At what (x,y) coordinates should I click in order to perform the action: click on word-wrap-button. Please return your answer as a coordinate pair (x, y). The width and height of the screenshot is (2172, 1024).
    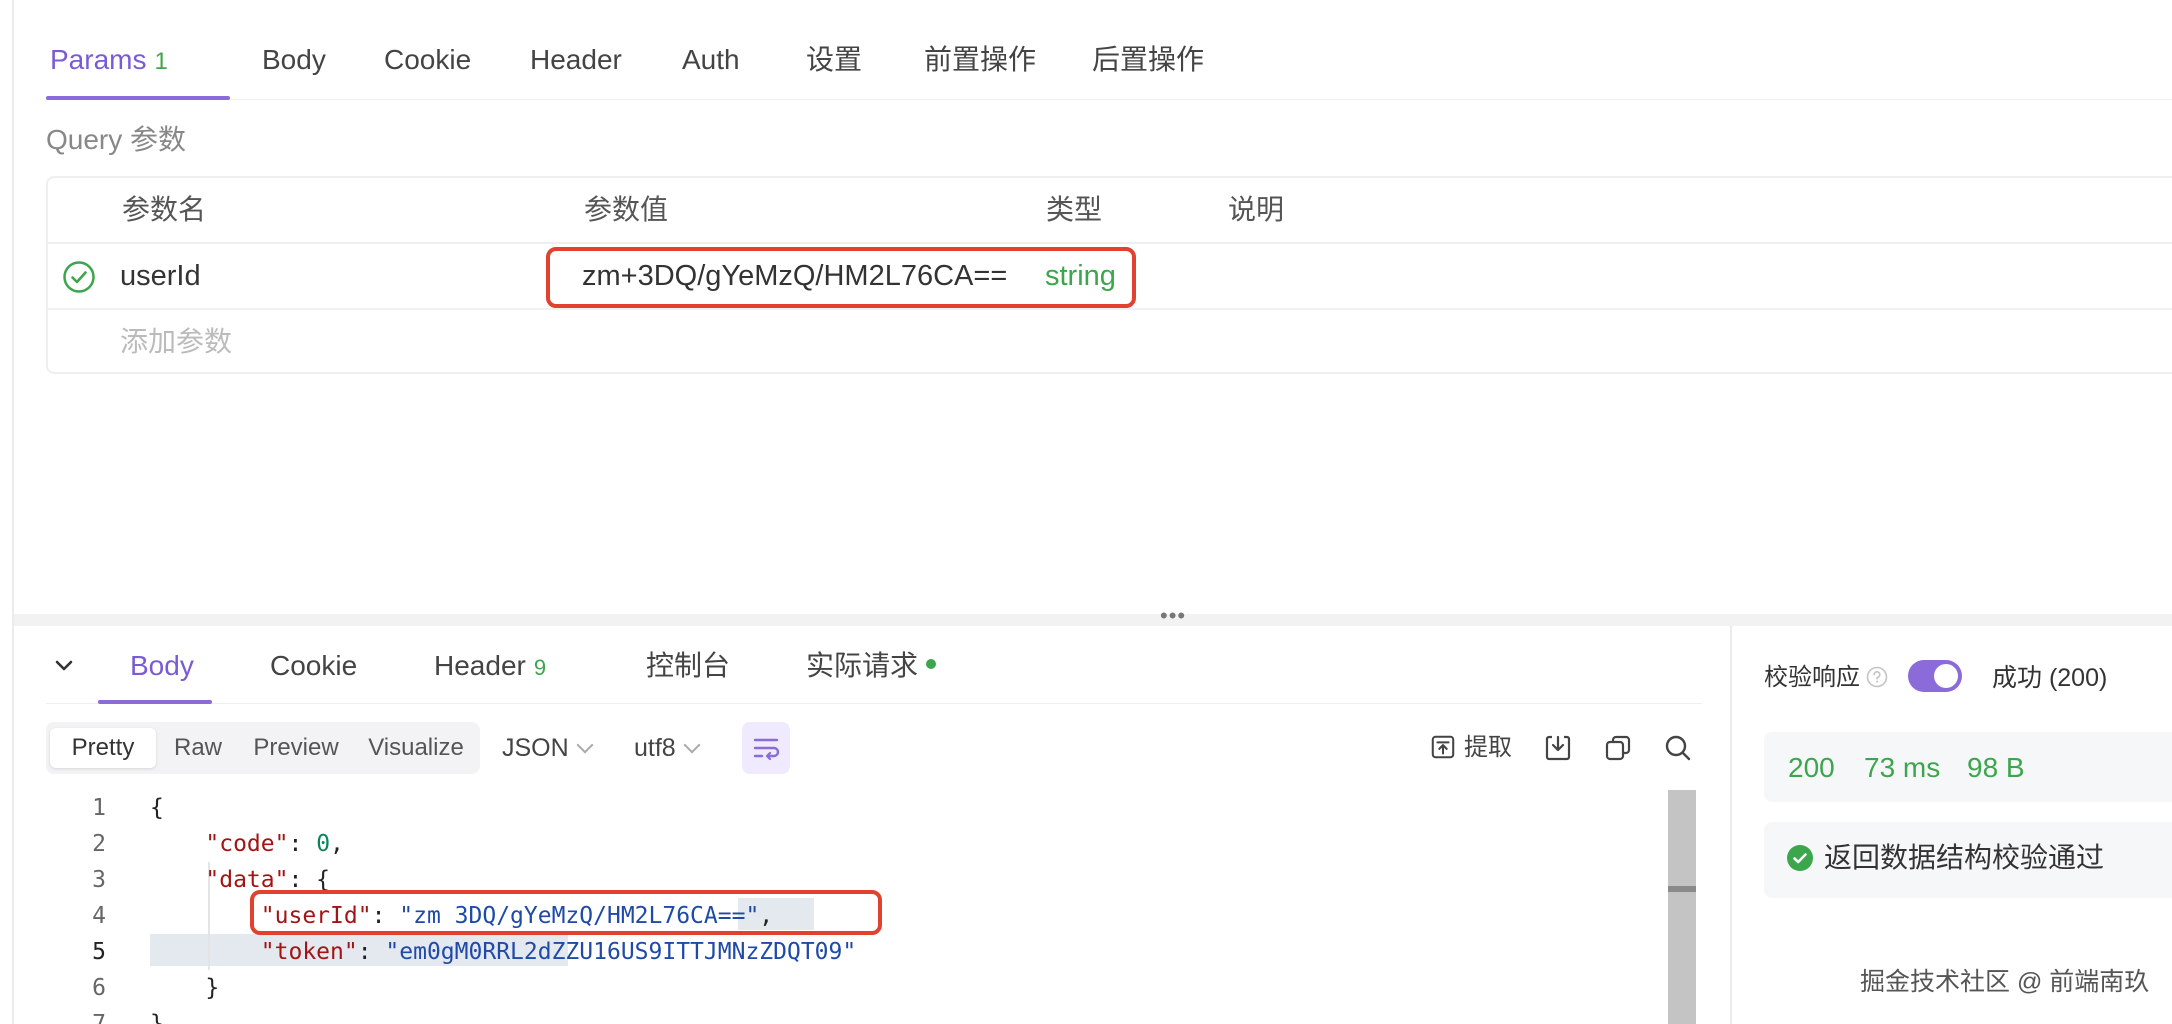
    Looking at the image, I should click on (766, 748).